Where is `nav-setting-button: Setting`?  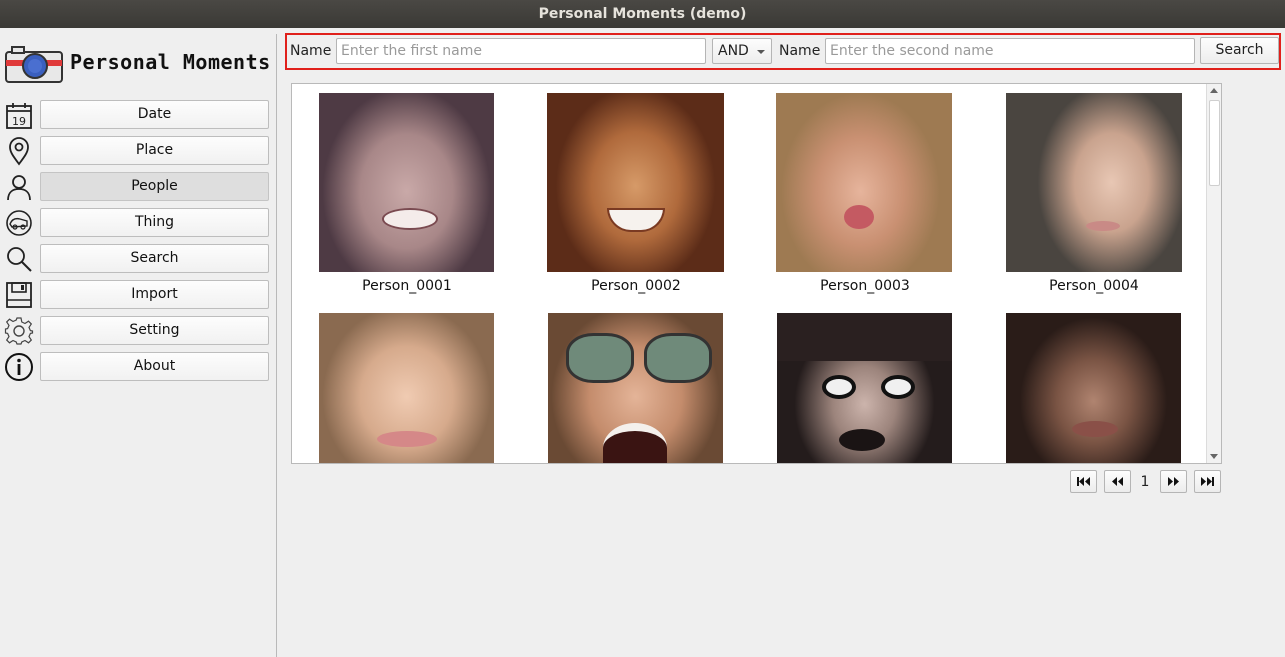 nav-setting-button: Setting is located at coordinates (154, 330).